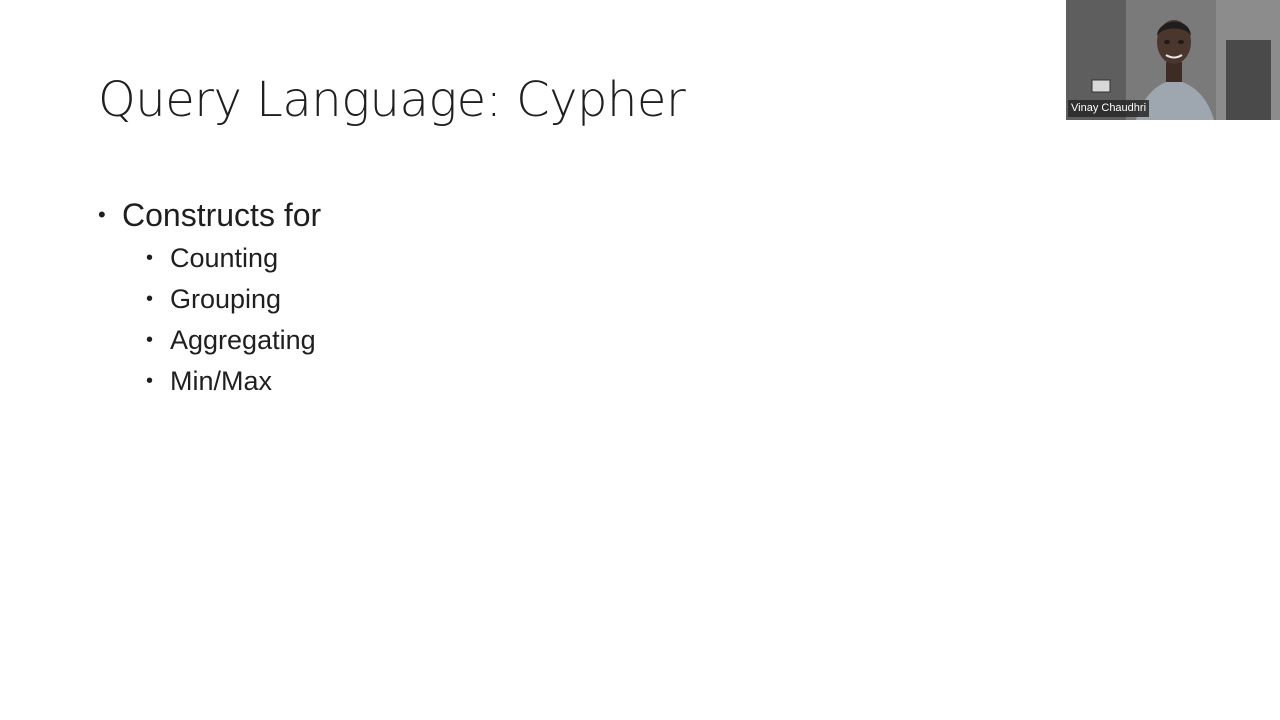 Image resolution: width=1280 pixels, height=720 pixels. I want to click on sub-bullet-label: Grouping, so click(226, 299).